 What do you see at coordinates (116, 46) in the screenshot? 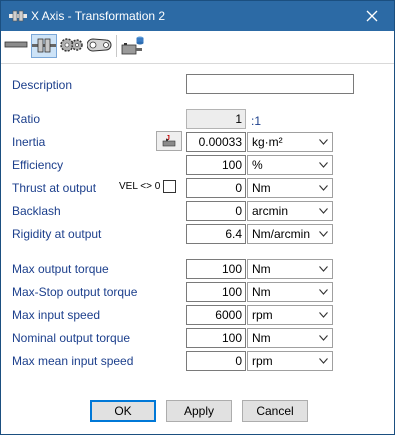
I see `toolbar-separator` at bounding box center [116, 46].